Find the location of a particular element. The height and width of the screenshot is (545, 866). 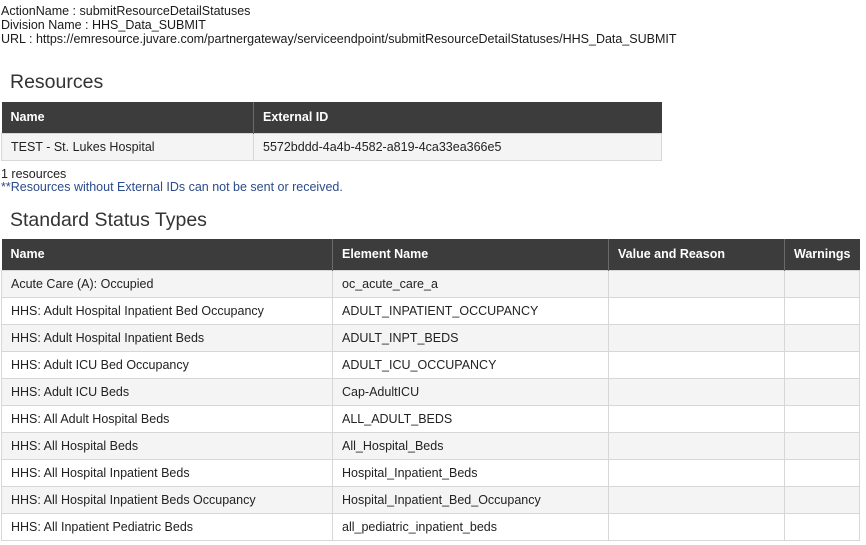

resource-external-id-cell: 5572bddd-4a4b-4582-a819-4ca33ea366e5 is located at coordinates (457, 146).